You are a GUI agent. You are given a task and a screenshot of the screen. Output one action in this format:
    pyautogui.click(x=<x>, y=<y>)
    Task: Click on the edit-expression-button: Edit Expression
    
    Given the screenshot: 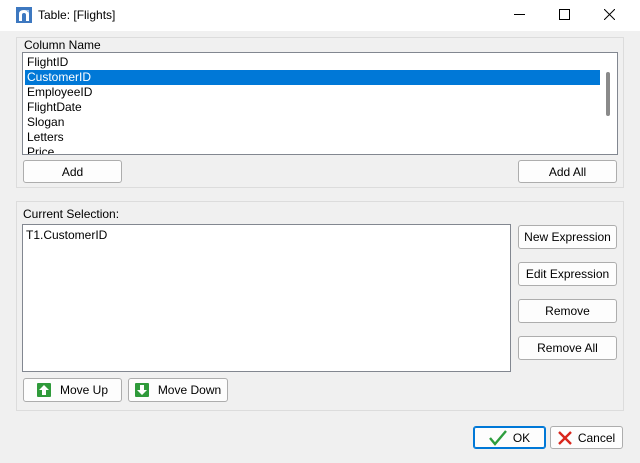 What is the action you would take?
    pyautogui.click(x=567, y=274)
    